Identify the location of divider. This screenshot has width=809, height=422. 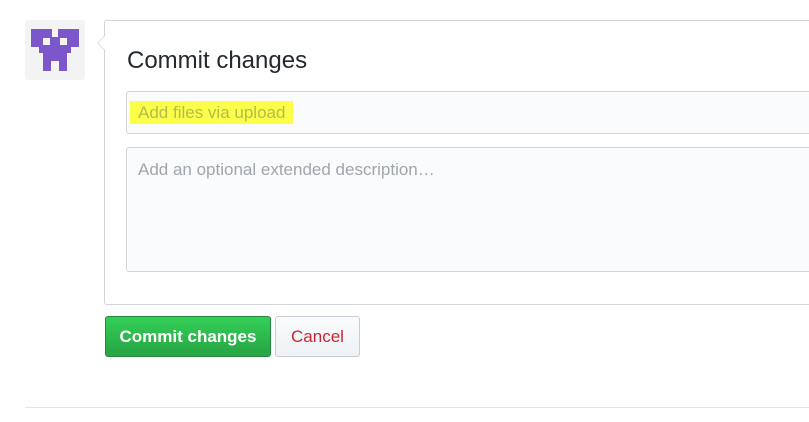
(417, 407).